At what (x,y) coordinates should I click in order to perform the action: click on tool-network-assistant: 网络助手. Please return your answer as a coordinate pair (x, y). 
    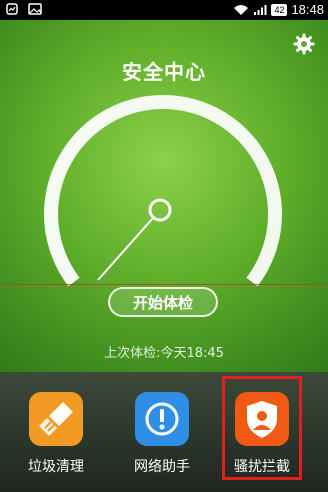
    Looking at the image, I should click on (162, 434).